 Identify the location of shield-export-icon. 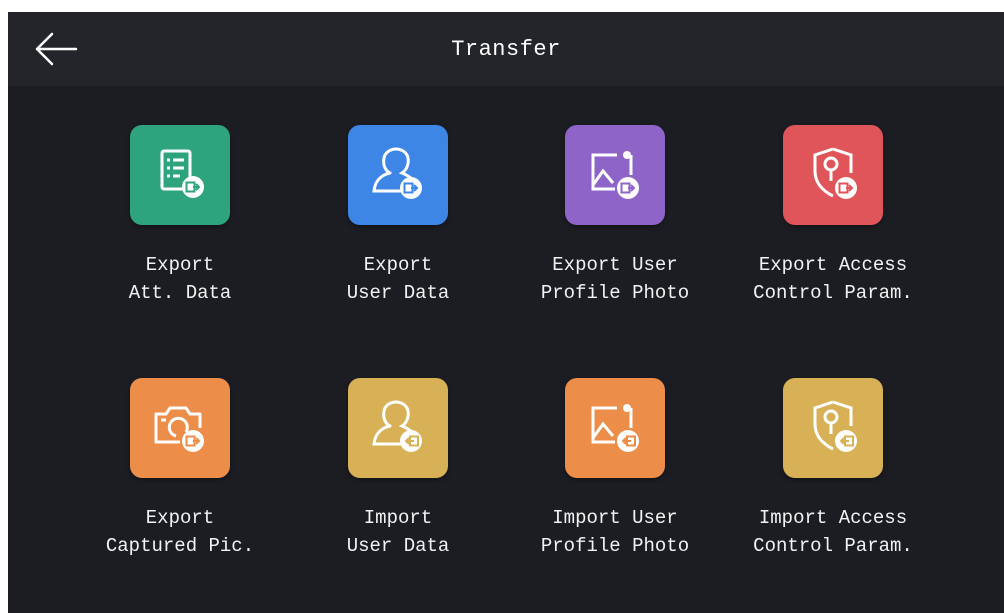
(835, 173).